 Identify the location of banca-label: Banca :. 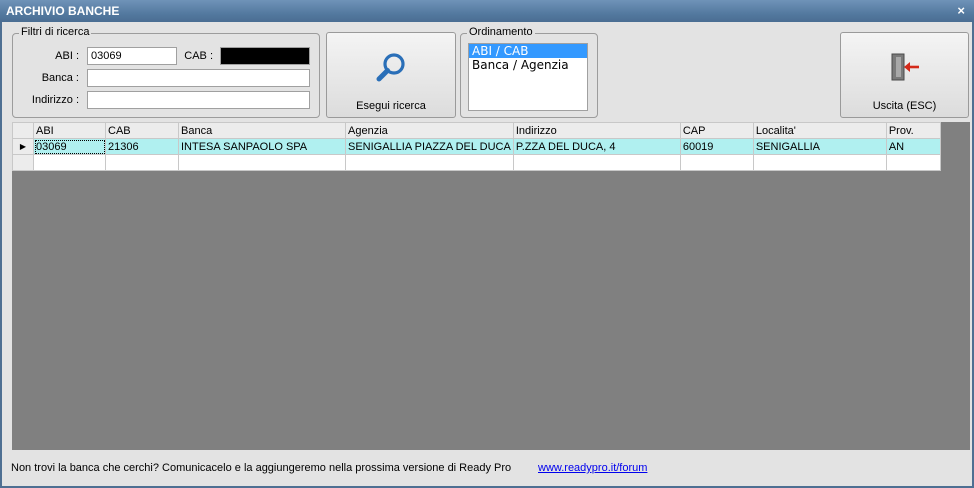
(60, 78).